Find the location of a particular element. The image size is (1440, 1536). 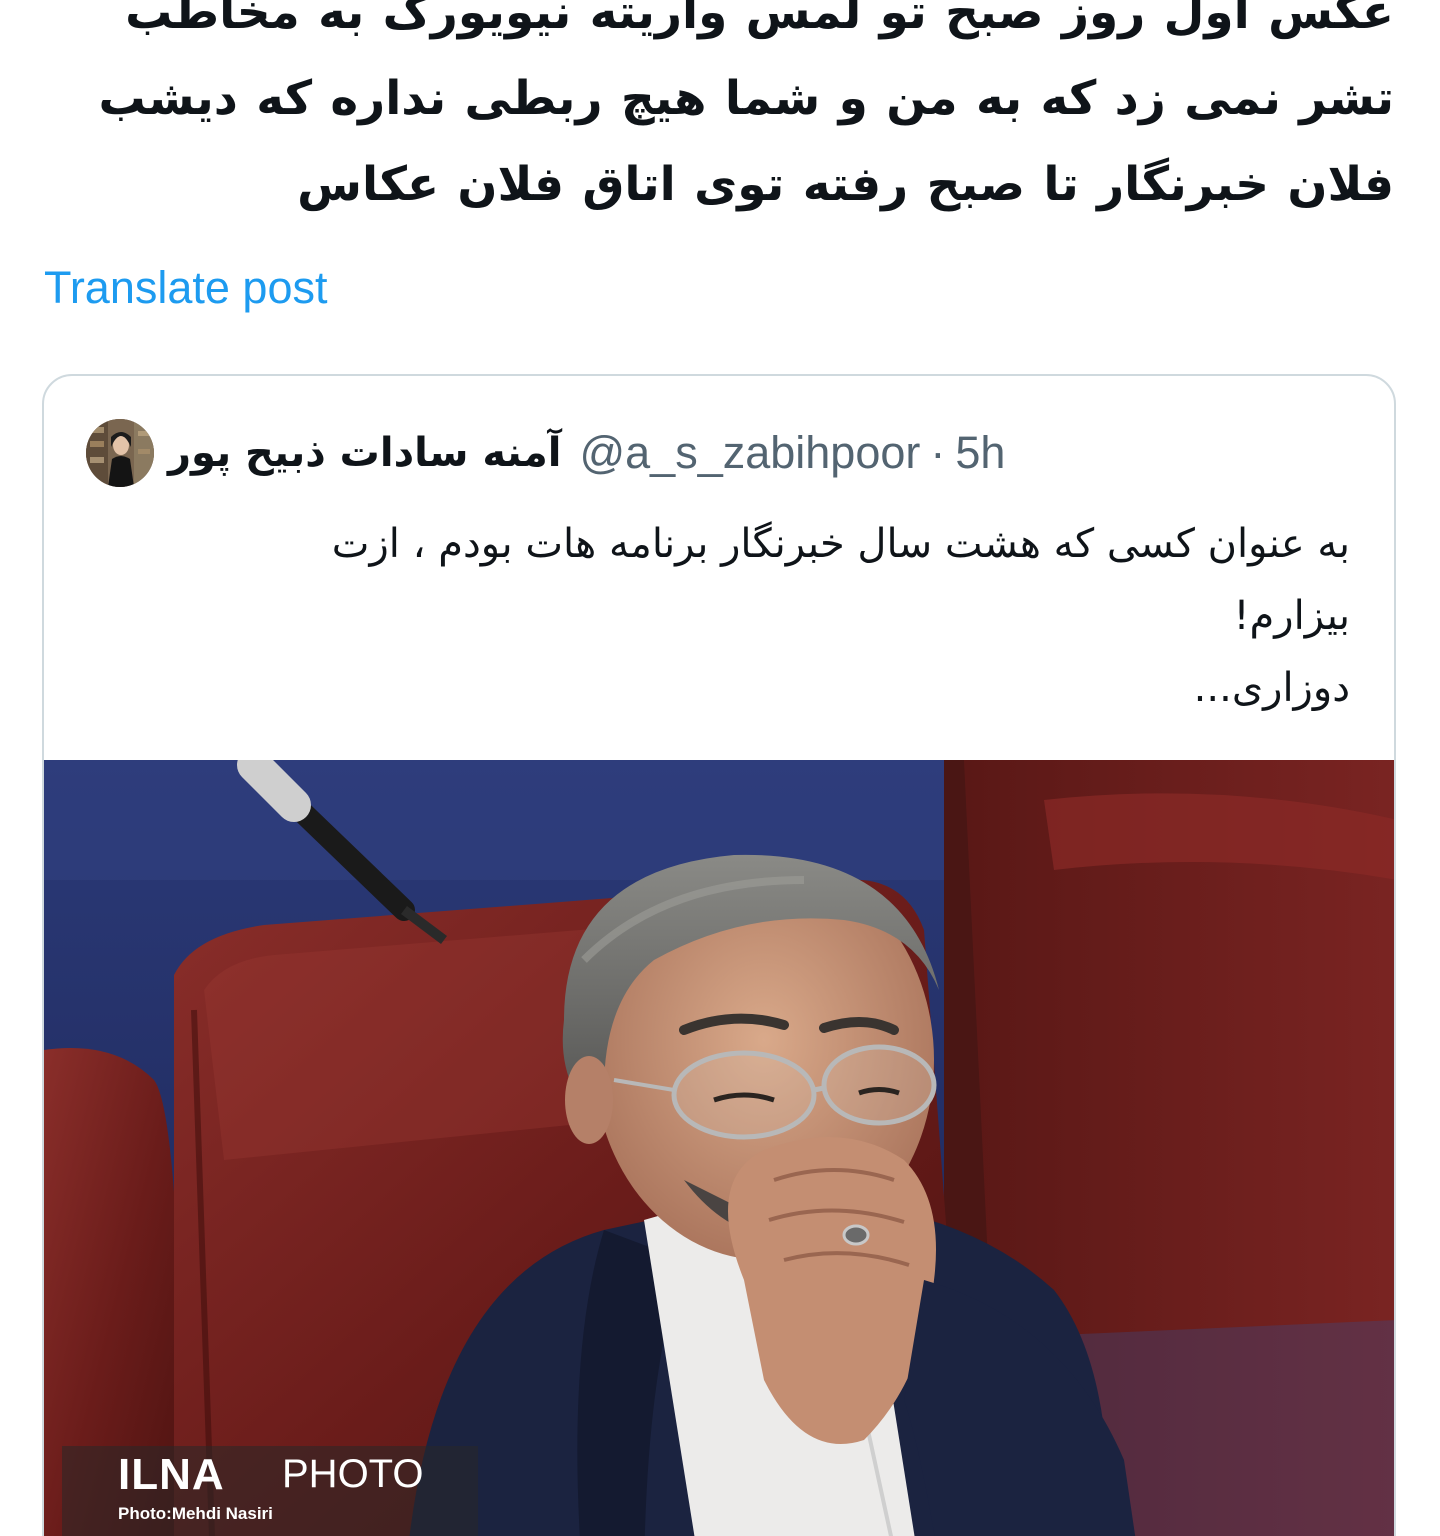

quoted-tweet-time: 5h is located at coordinates (980, 453).